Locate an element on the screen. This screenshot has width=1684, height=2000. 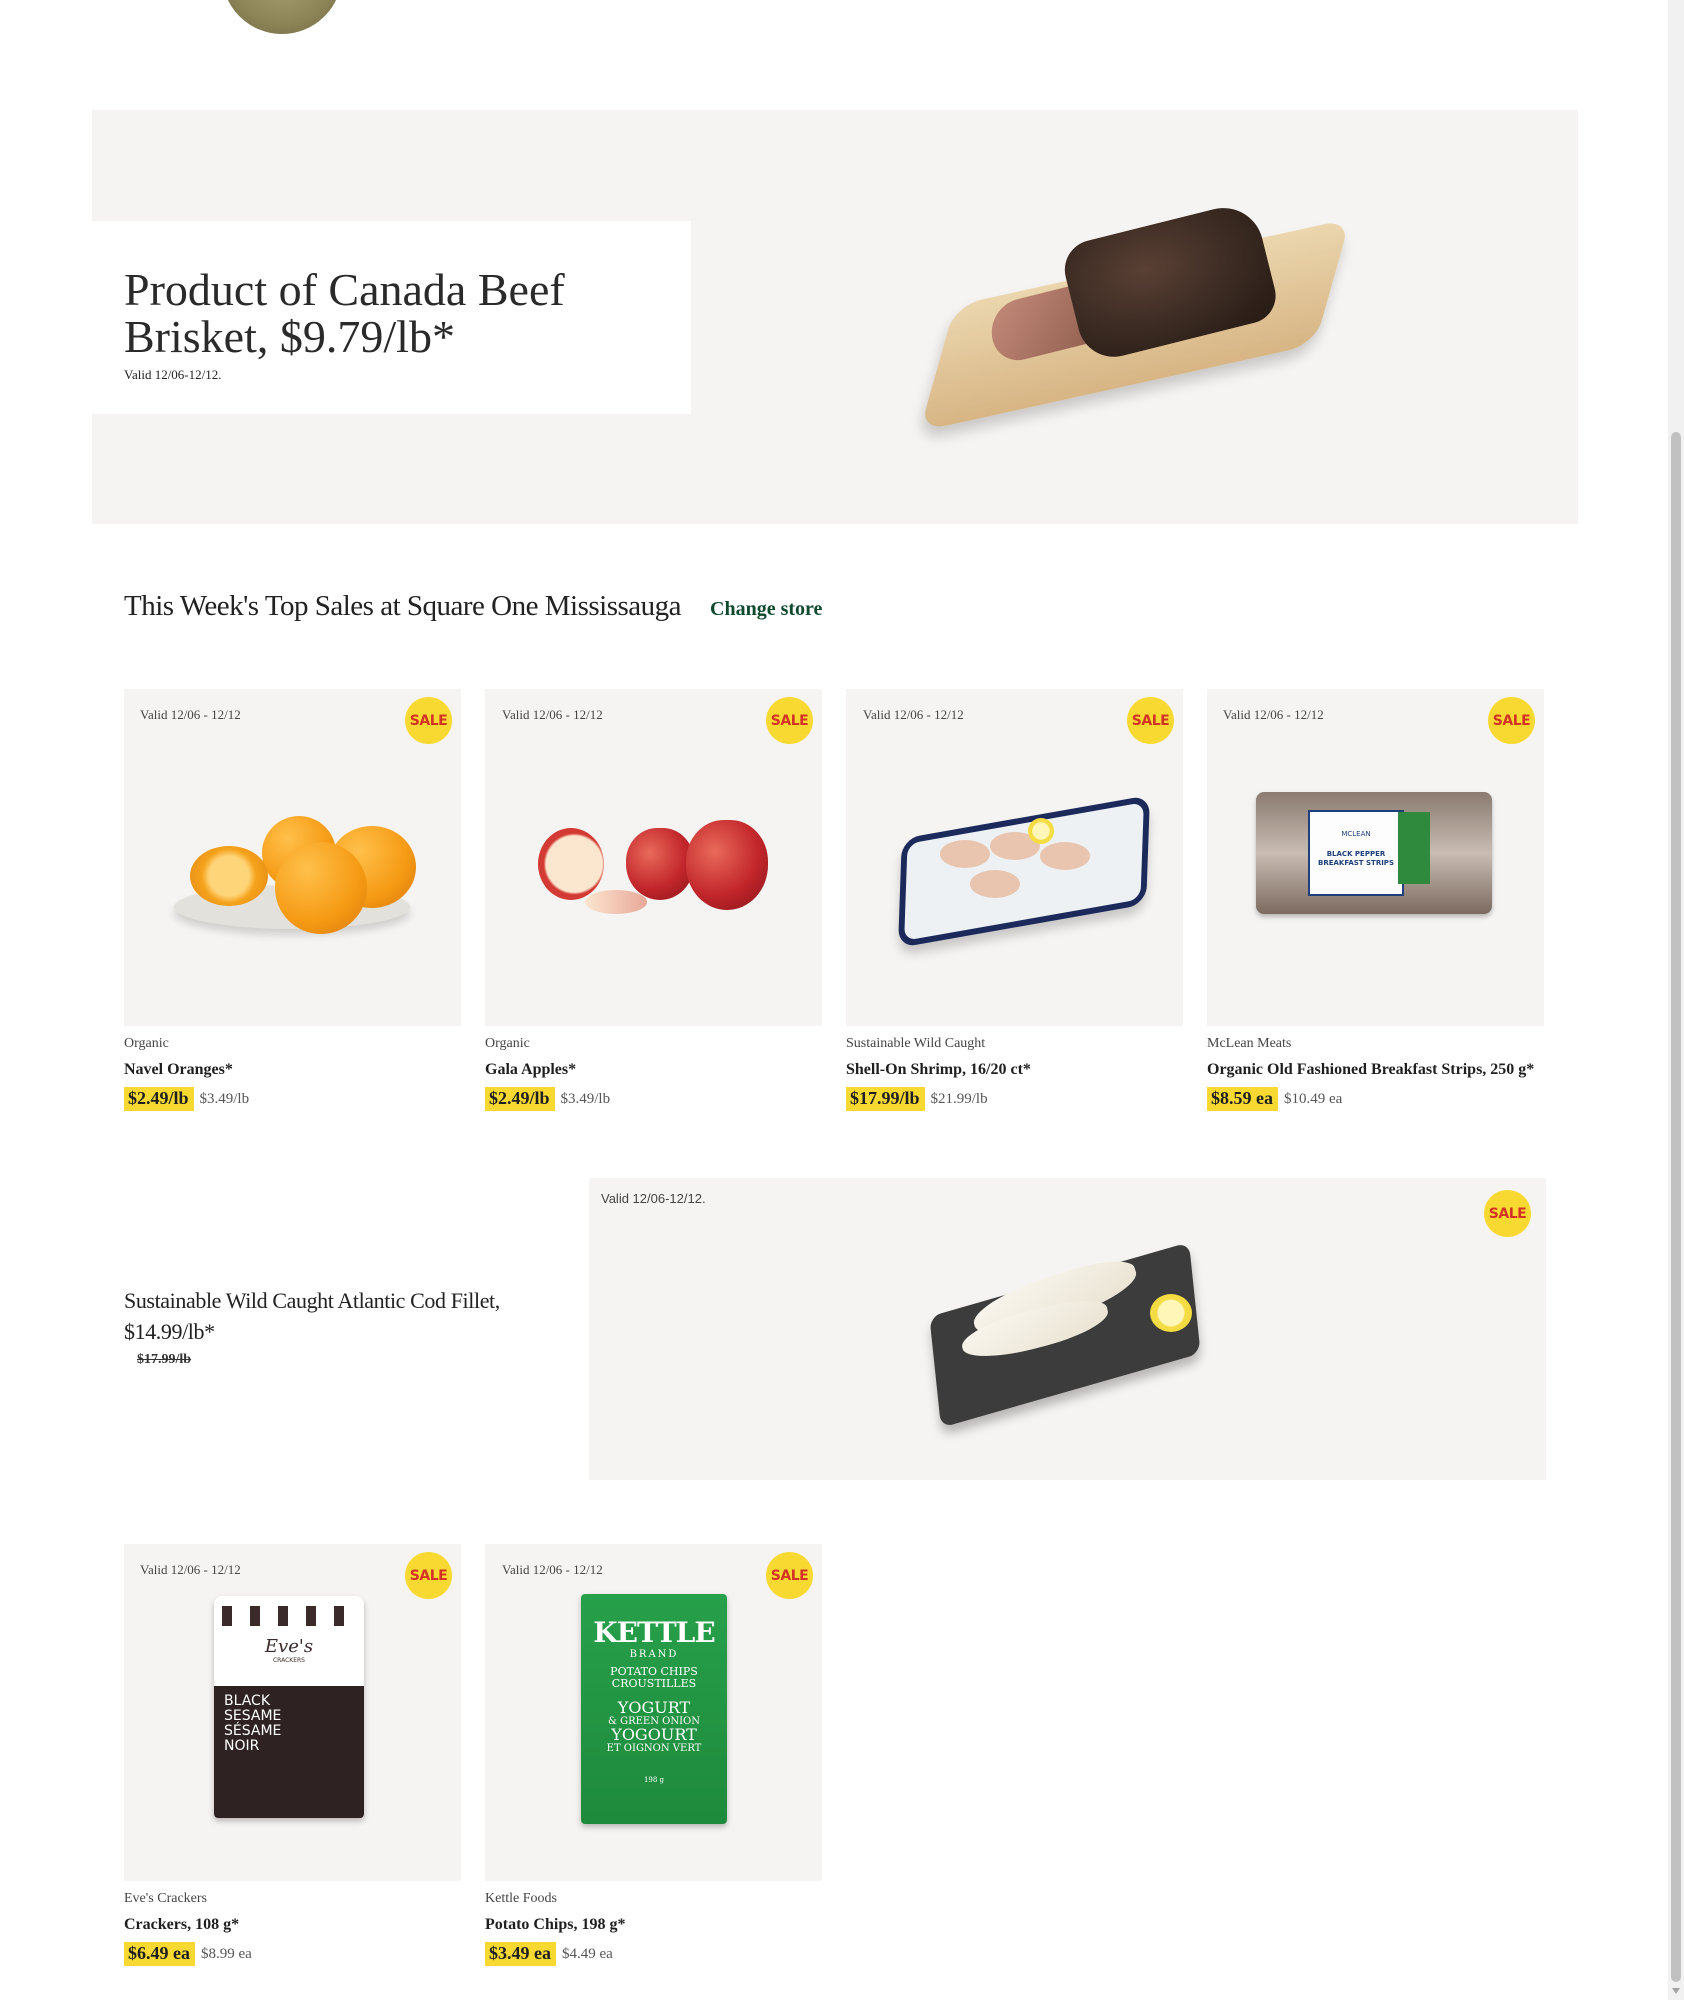
product-brand: Eve's Crackers is located at coordinates (165, 1898).